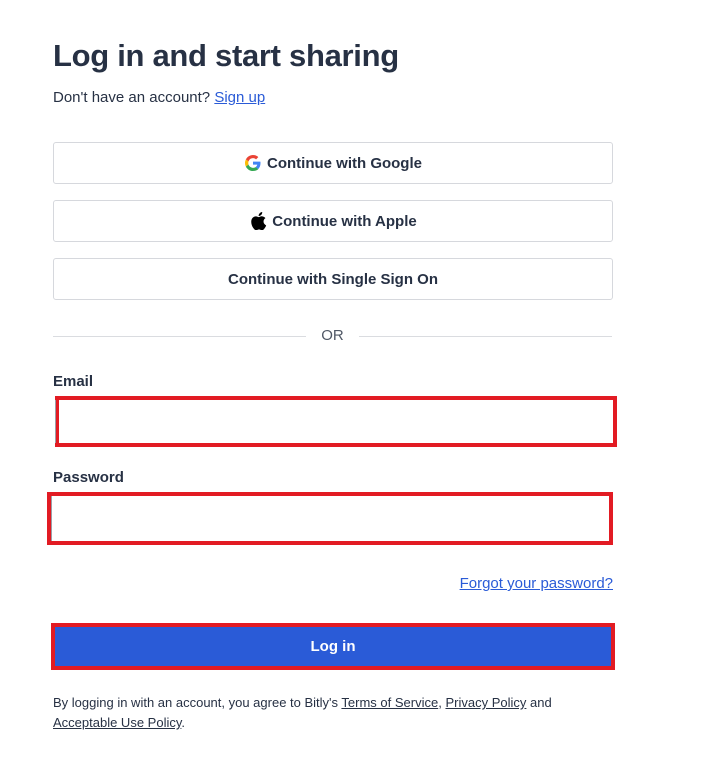 This screenshot has width=718, height=766. What do you see at coordinates (55, 421) in the screenshot?
I see `email-field-edge` at bounding box center [55, 421].